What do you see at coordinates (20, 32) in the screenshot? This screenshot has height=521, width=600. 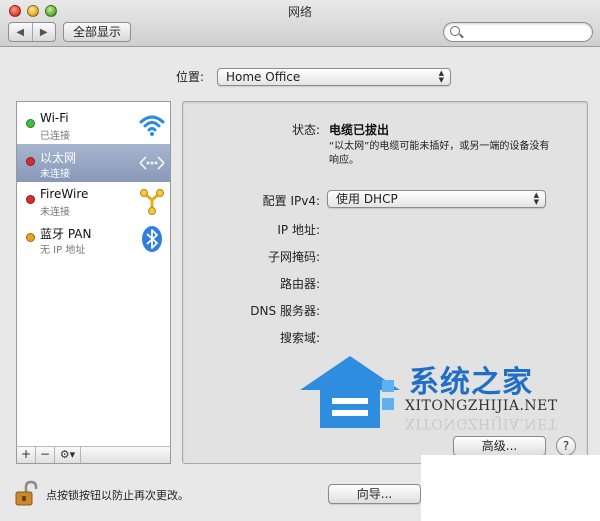 I see `back-button: ◀` at bounding box center [20, 32].